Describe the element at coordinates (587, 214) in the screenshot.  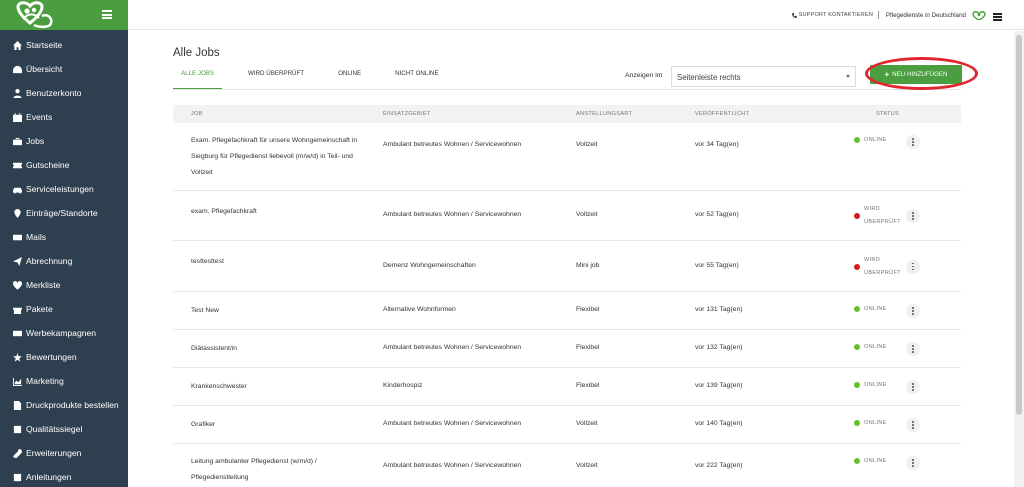
I see `job-employment-type: Vollzeit` at that location.